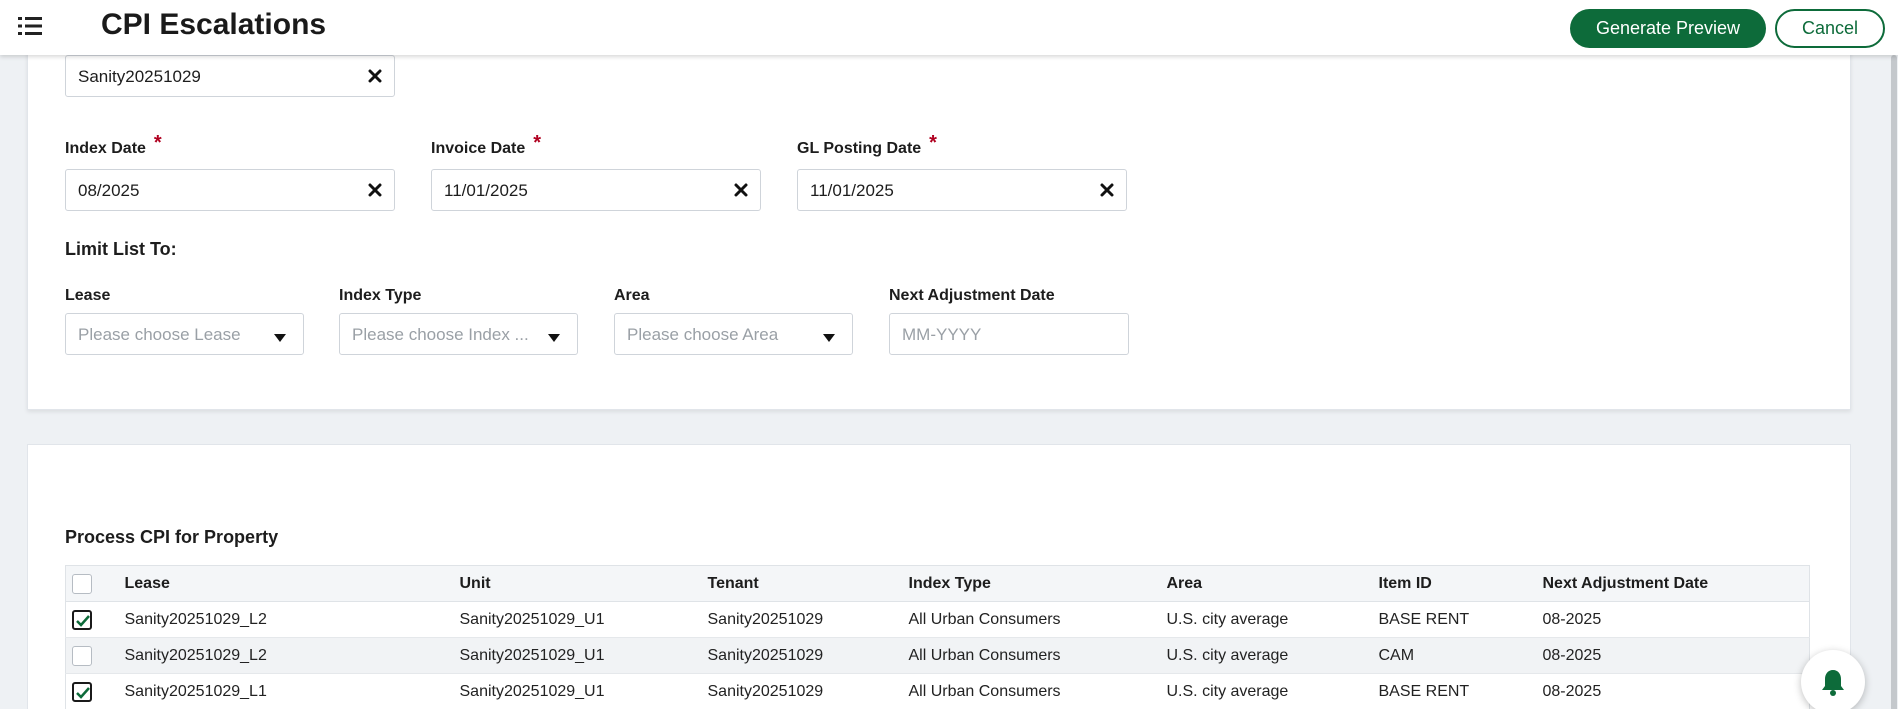 Image resolution: width=1898 pixels, height=709 pixels. Describe the element at coordinates (486, 144) in the screenshot. I see `invoice-date-label: Invoice Date *` at that location.